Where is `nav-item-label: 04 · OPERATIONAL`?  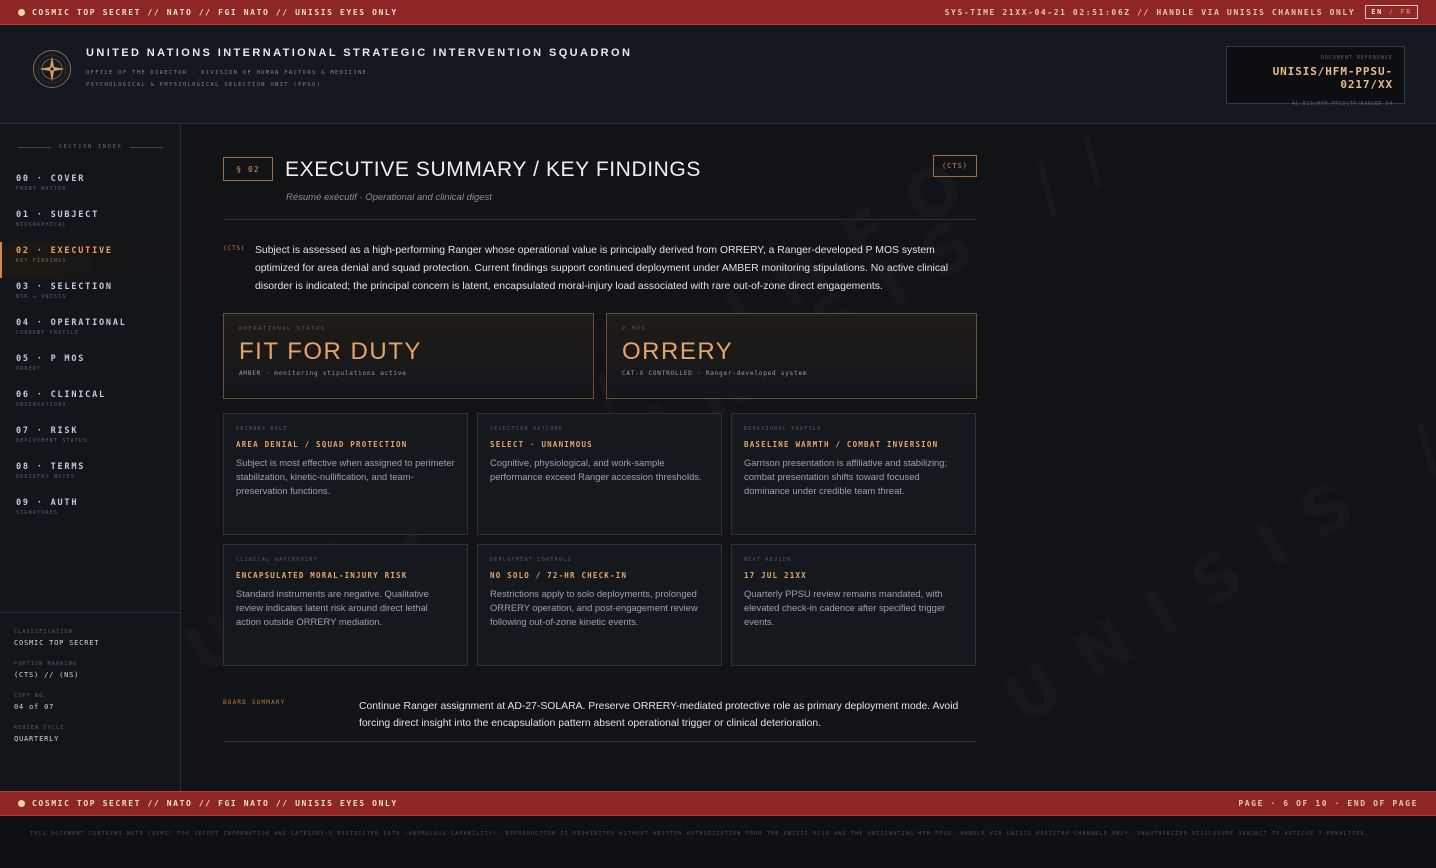 nav-item-label: 04 · OPERATIONAL is located at coordinates (71, 323).